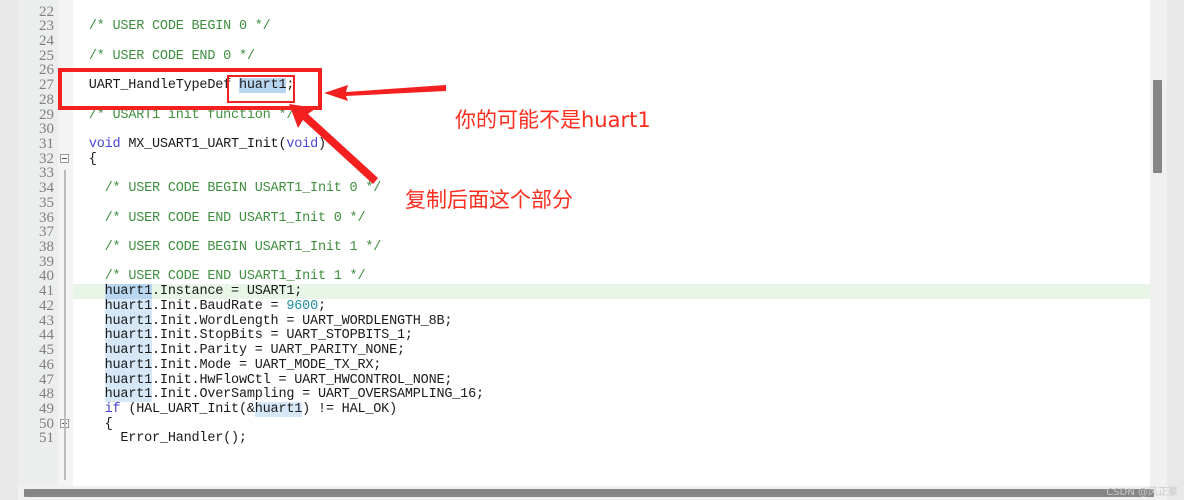 This screenshot has height=500, width=1184. I want to click on horizontal-scrollbar, so click(592, 493).